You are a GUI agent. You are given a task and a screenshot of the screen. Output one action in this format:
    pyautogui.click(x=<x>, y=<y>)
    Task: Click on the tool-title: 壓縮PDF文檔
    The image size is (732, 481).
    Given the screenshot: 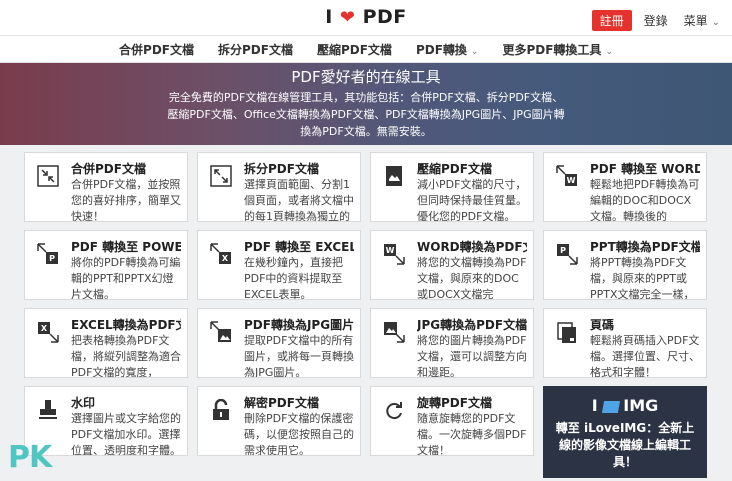 What is the action you would take?
    pyautogui.click(x=454, y=169)
    